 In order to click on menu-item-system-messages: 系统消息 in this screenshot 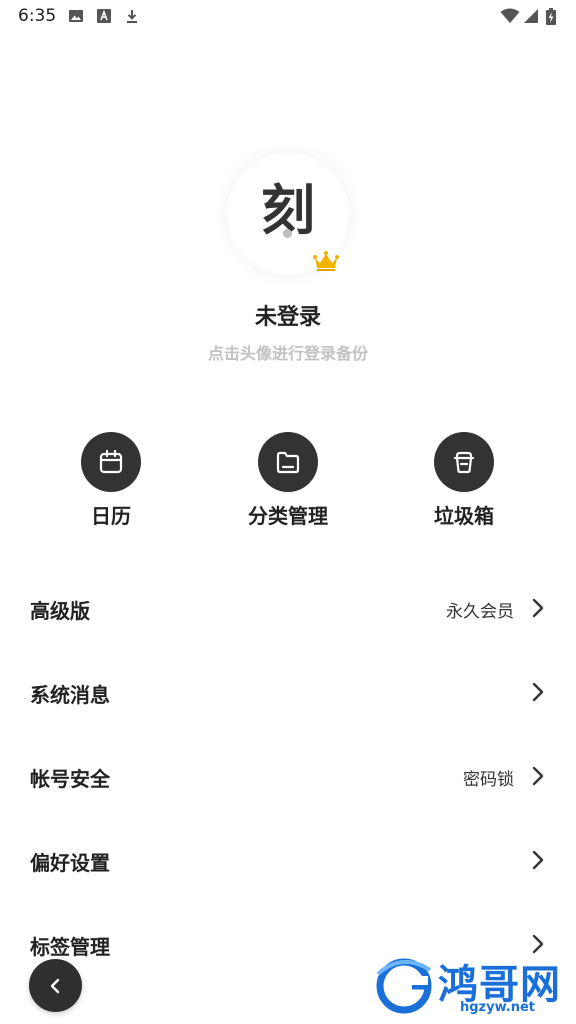, I will do `click(288, 693)`.